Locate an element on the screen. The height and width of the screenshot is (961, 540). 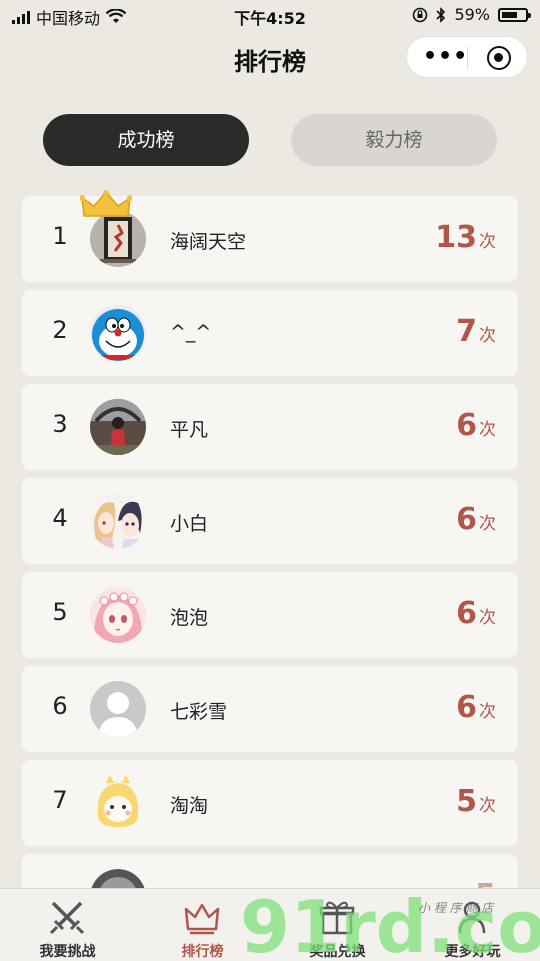
rank-number: 1 is located at coordinates (60, 236).